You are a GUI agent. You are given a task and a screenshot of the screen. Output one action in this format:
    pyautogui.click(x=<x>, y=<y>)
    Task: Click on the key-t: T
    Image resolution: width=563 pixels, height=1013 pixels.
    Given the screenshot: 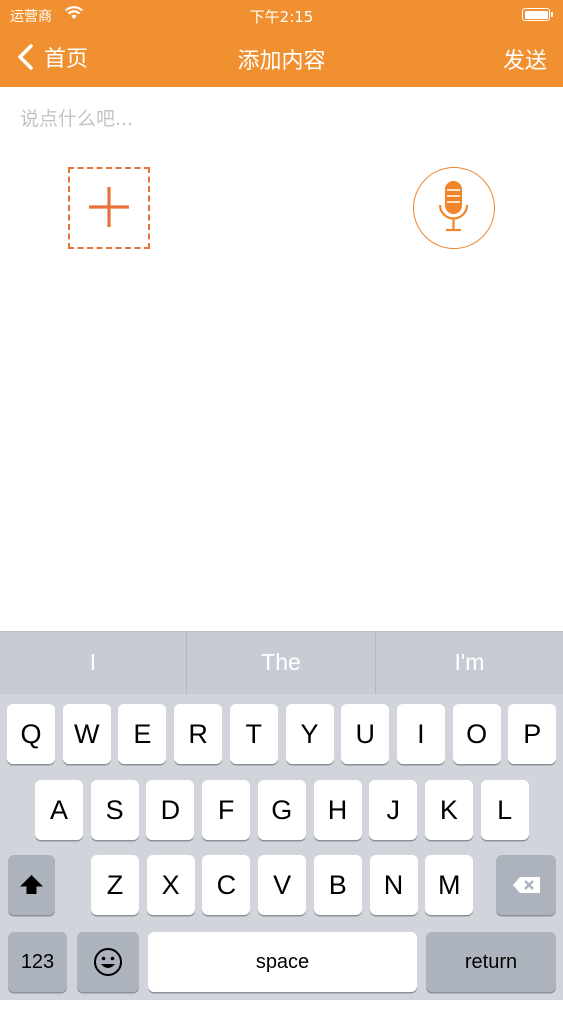 What is the action you would take?
    pyautogui.click(x=253, y=734)
    